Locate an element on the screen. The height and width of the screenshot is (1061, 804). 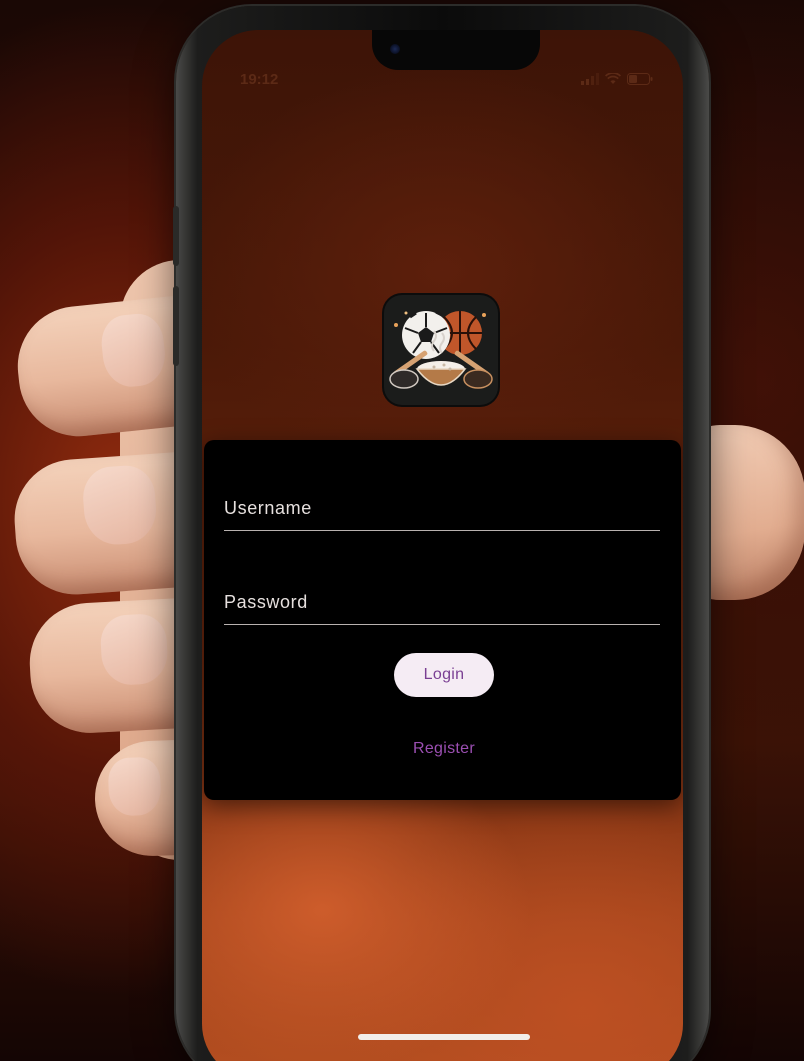
password-field-container is located at coordinates (442, 596).